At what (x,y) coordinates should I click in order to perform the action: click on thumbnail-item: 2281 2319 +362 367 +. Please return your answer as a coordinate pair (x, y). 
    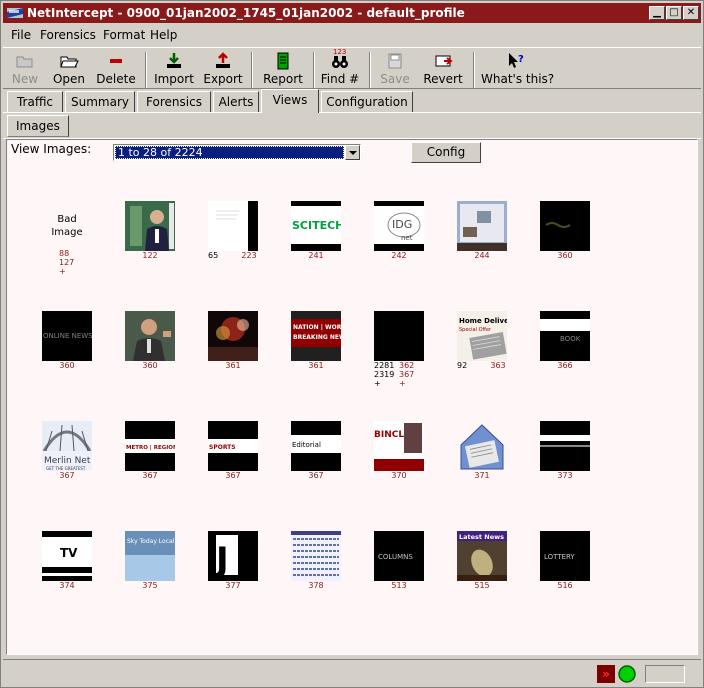
    Looking at the image, I should click on (399, 361).